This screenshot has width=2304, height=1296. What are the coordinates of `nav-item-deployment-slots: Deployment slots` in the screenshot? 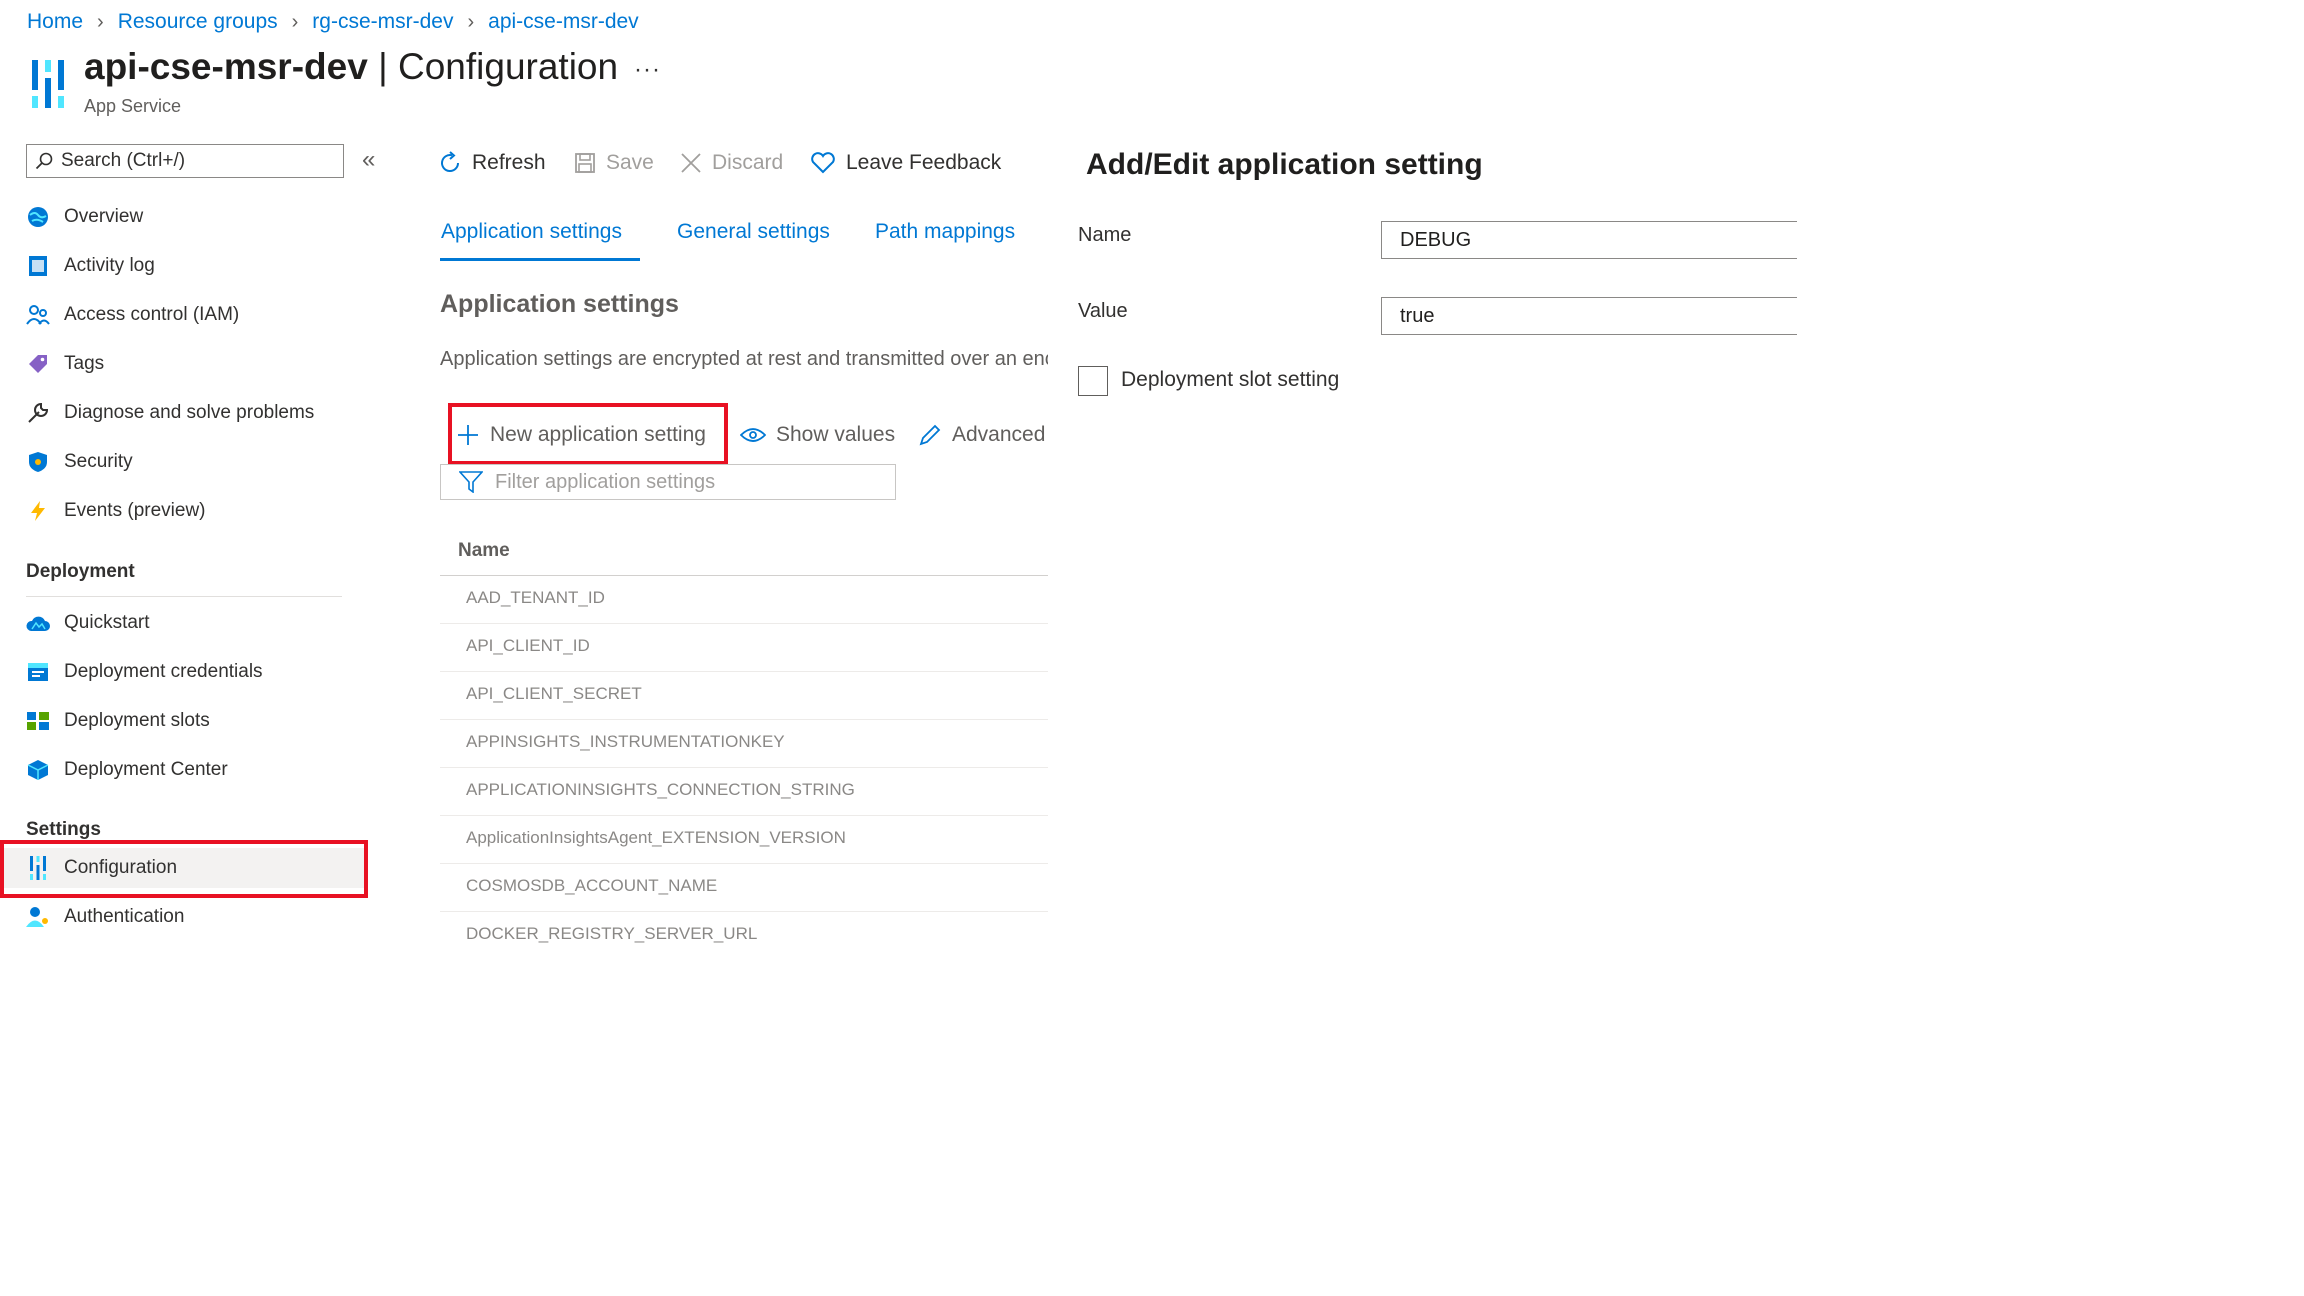 It's located at (118, 721).